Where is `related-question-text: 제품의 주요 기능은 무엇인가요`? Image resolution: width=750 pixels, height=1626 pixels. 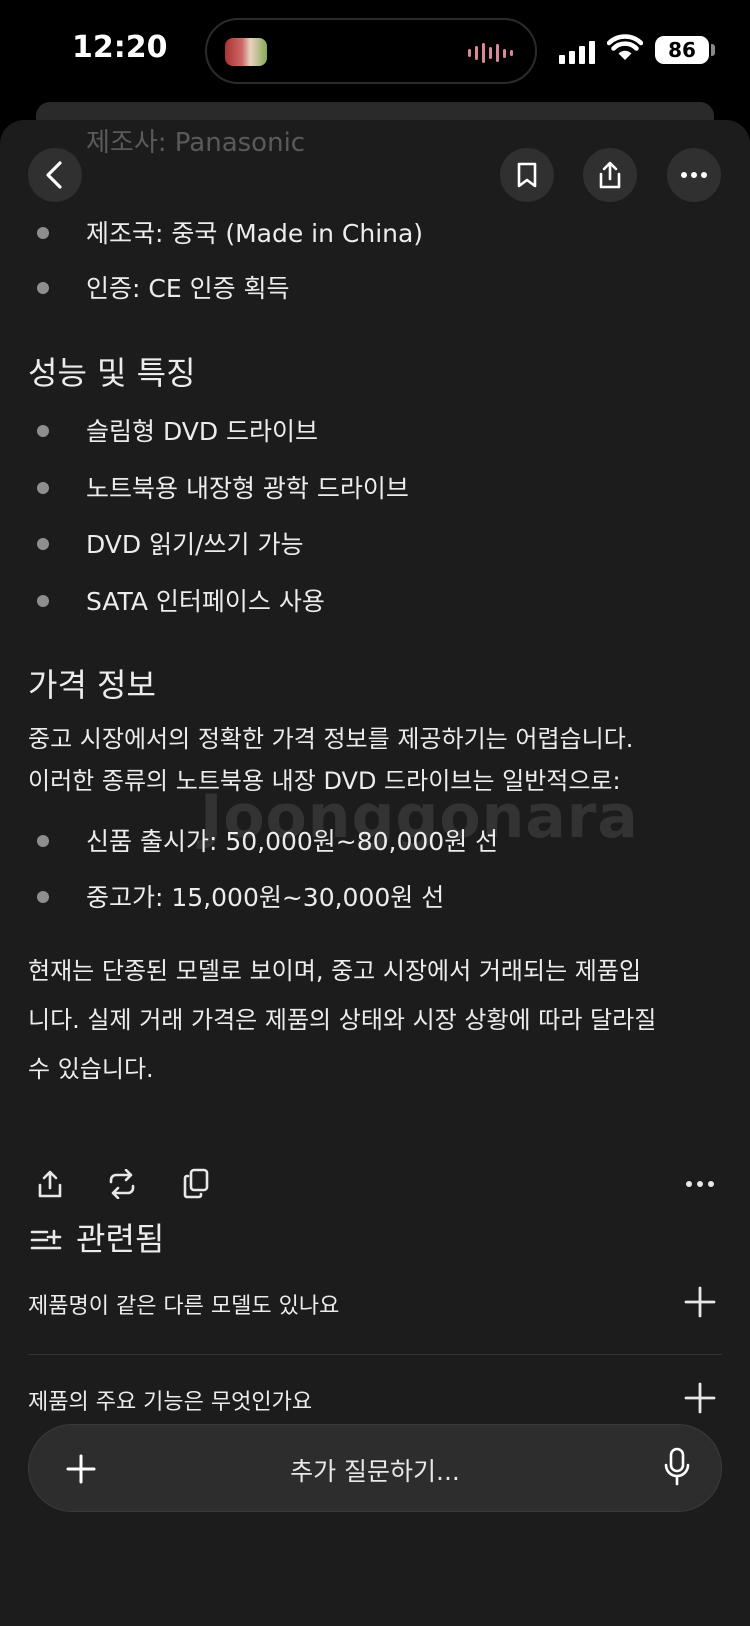 related-question-text: 제품의 주요 기능은 무엇인가요 is located at coordinates (170, 1402).